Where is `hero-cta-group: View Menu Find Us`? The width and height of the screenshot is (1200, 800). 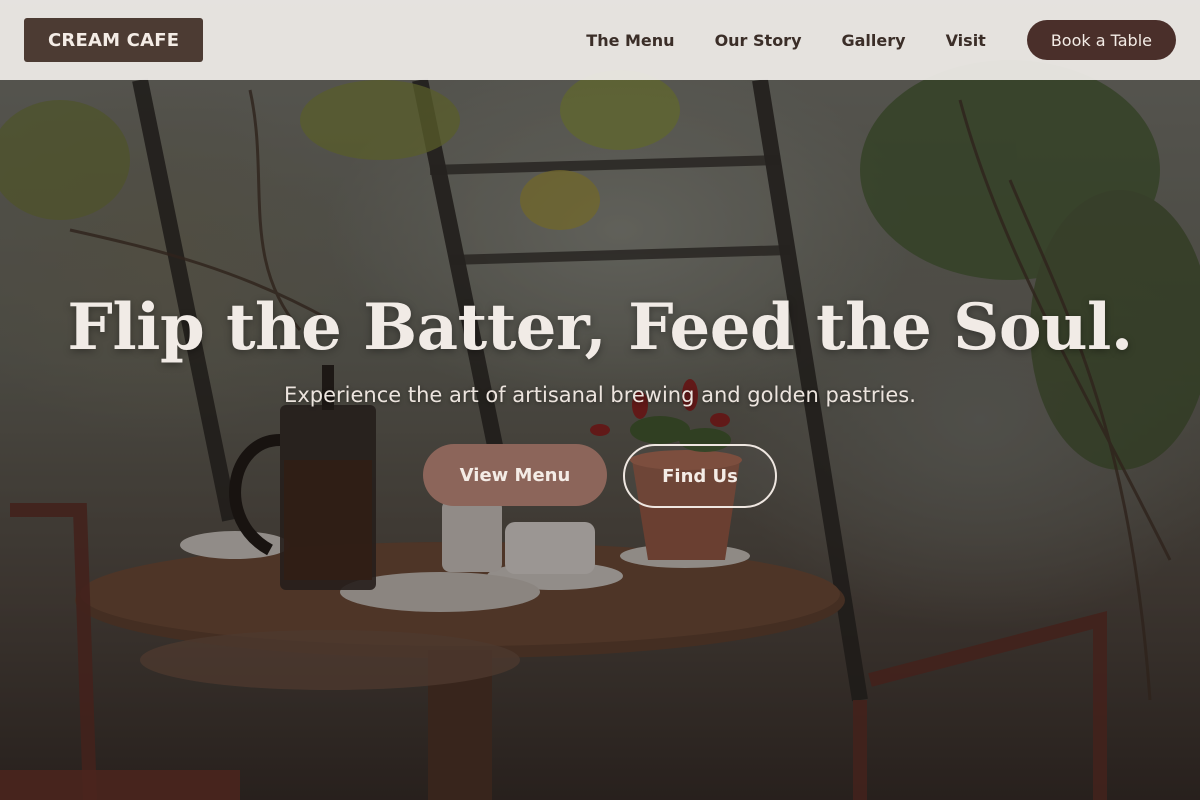
hero-cta-group: View Menu Find Us is located at coordinates (600, 476).